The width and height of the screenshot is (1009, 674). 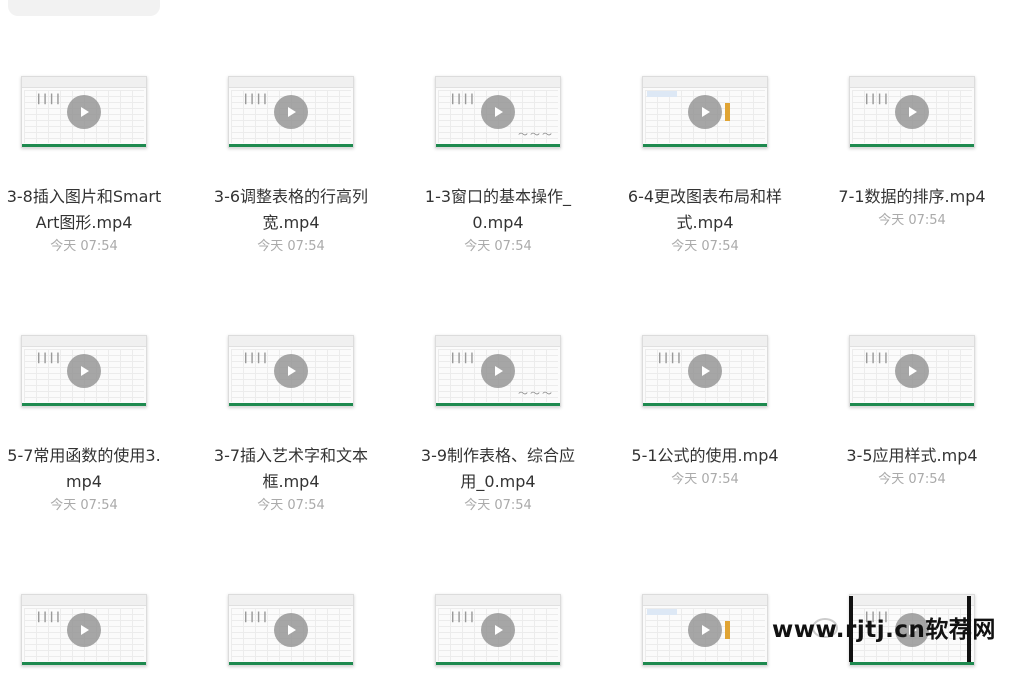 I want to click on top-toolbar-chip, so click(x=84, y=8).